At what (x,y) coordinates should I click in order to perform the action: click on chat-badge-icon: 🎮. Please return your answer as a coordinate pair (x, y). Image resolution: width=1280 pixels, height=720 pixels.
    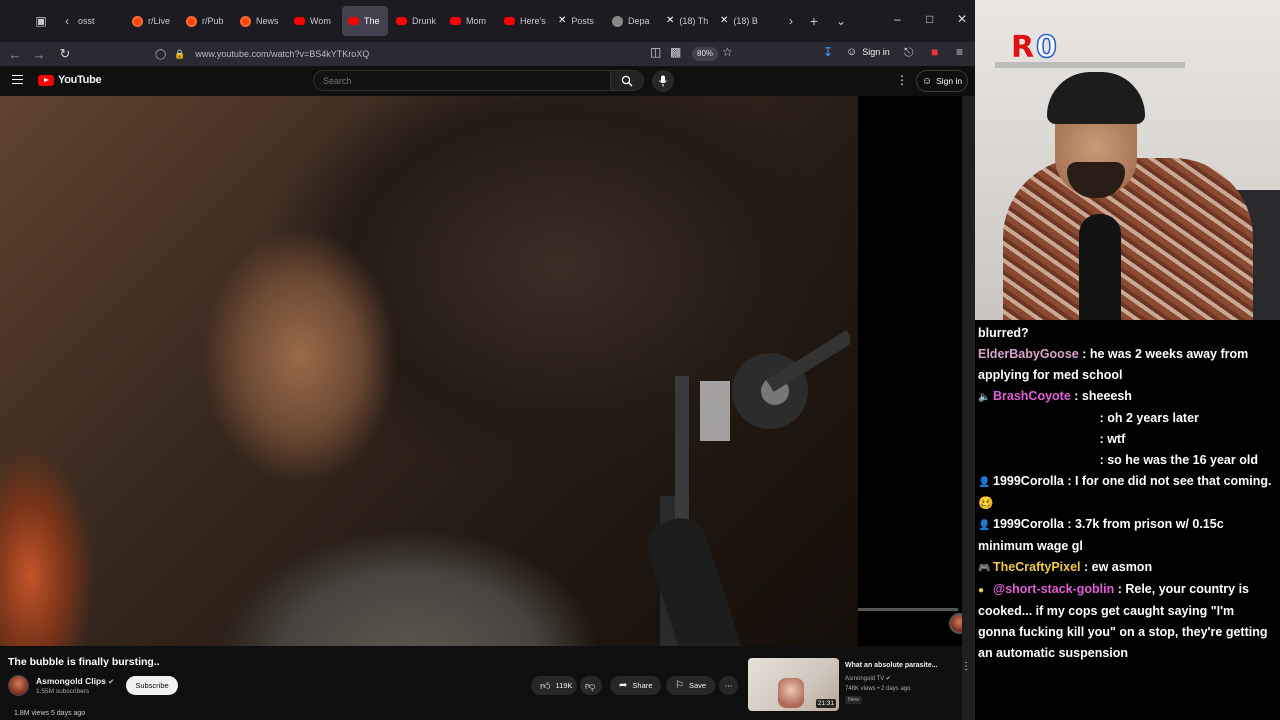
    Looking at the image, I should click on (984, 568).